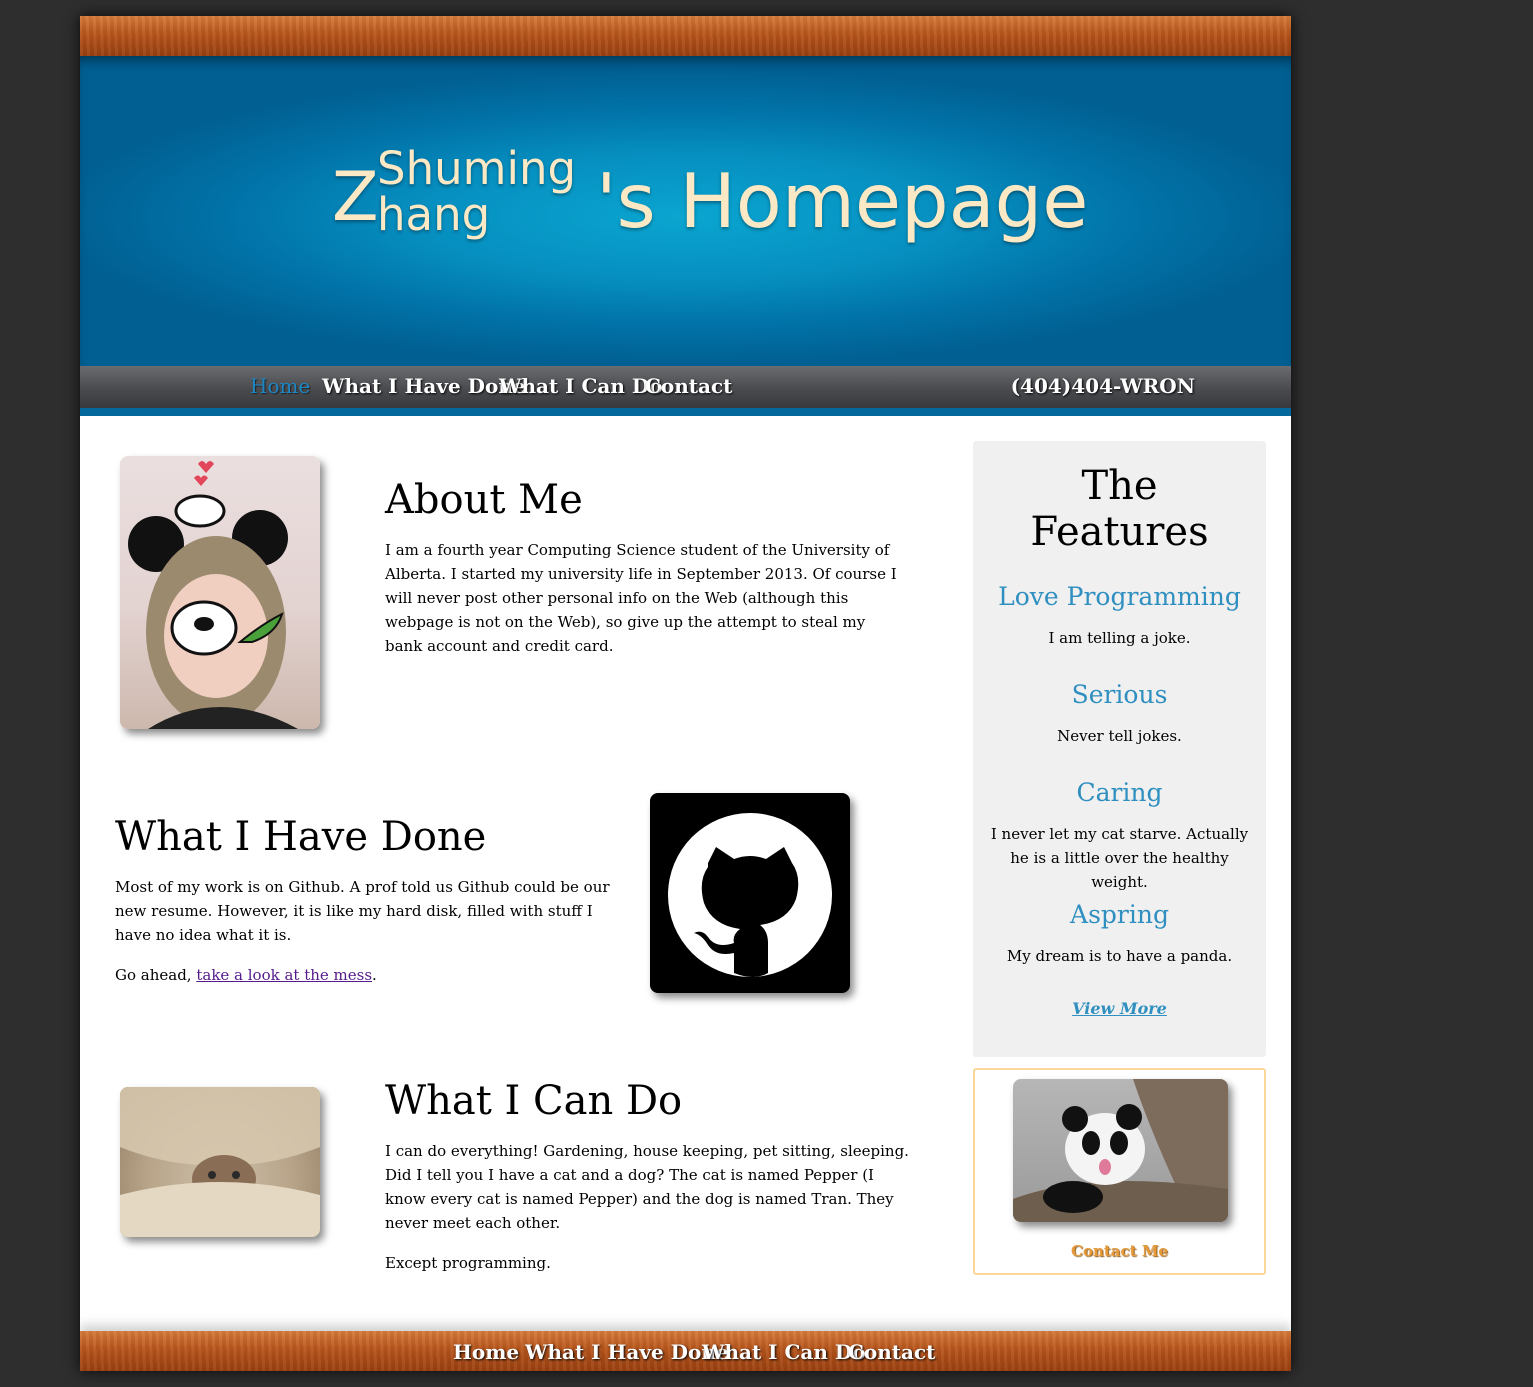 This screenshot has width=1533, height=1387. I want to click on features-title-line-2: Features, so click(1119, 532).